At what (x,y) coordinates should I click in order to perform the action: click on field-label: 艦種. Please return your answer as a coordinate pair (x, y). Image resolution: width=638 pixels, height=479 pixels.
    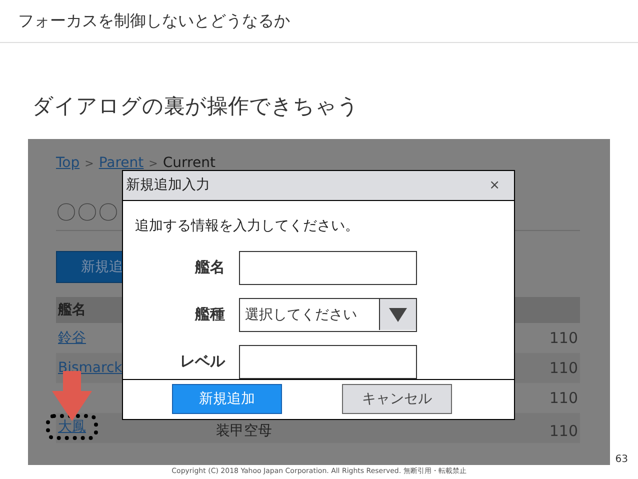
    Looking at the image, I should click on (209, 314).